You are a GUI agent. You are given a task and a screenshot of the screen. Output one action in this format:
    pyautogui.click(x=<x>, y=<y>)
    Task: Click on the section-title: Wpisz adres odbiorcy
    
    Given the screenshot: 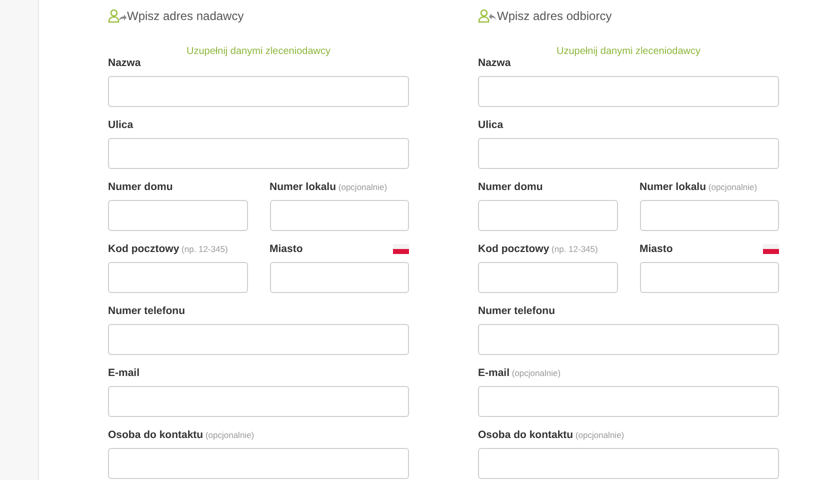 What is the action you would take?
    pyautogui.click(x=554, y=16)
    